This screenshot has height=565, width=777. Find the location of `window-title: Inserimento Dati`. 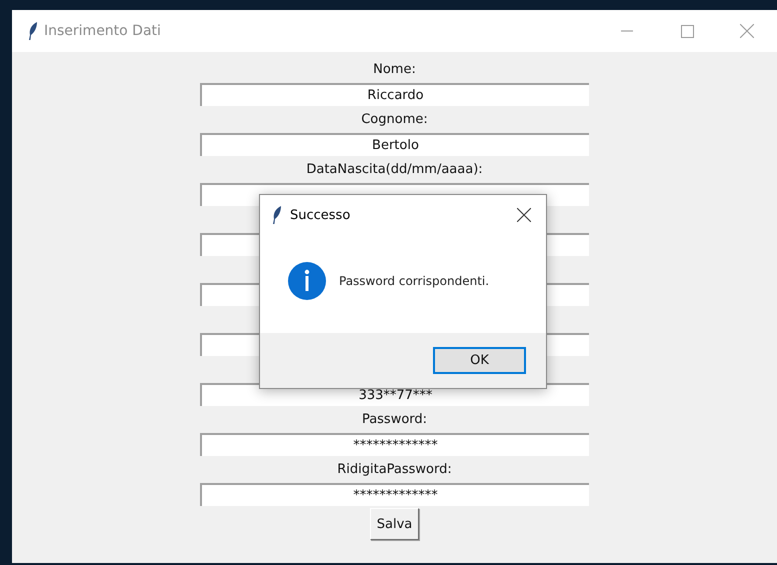

window-title: Inserimento Dati is located at coordinates (103, 31).